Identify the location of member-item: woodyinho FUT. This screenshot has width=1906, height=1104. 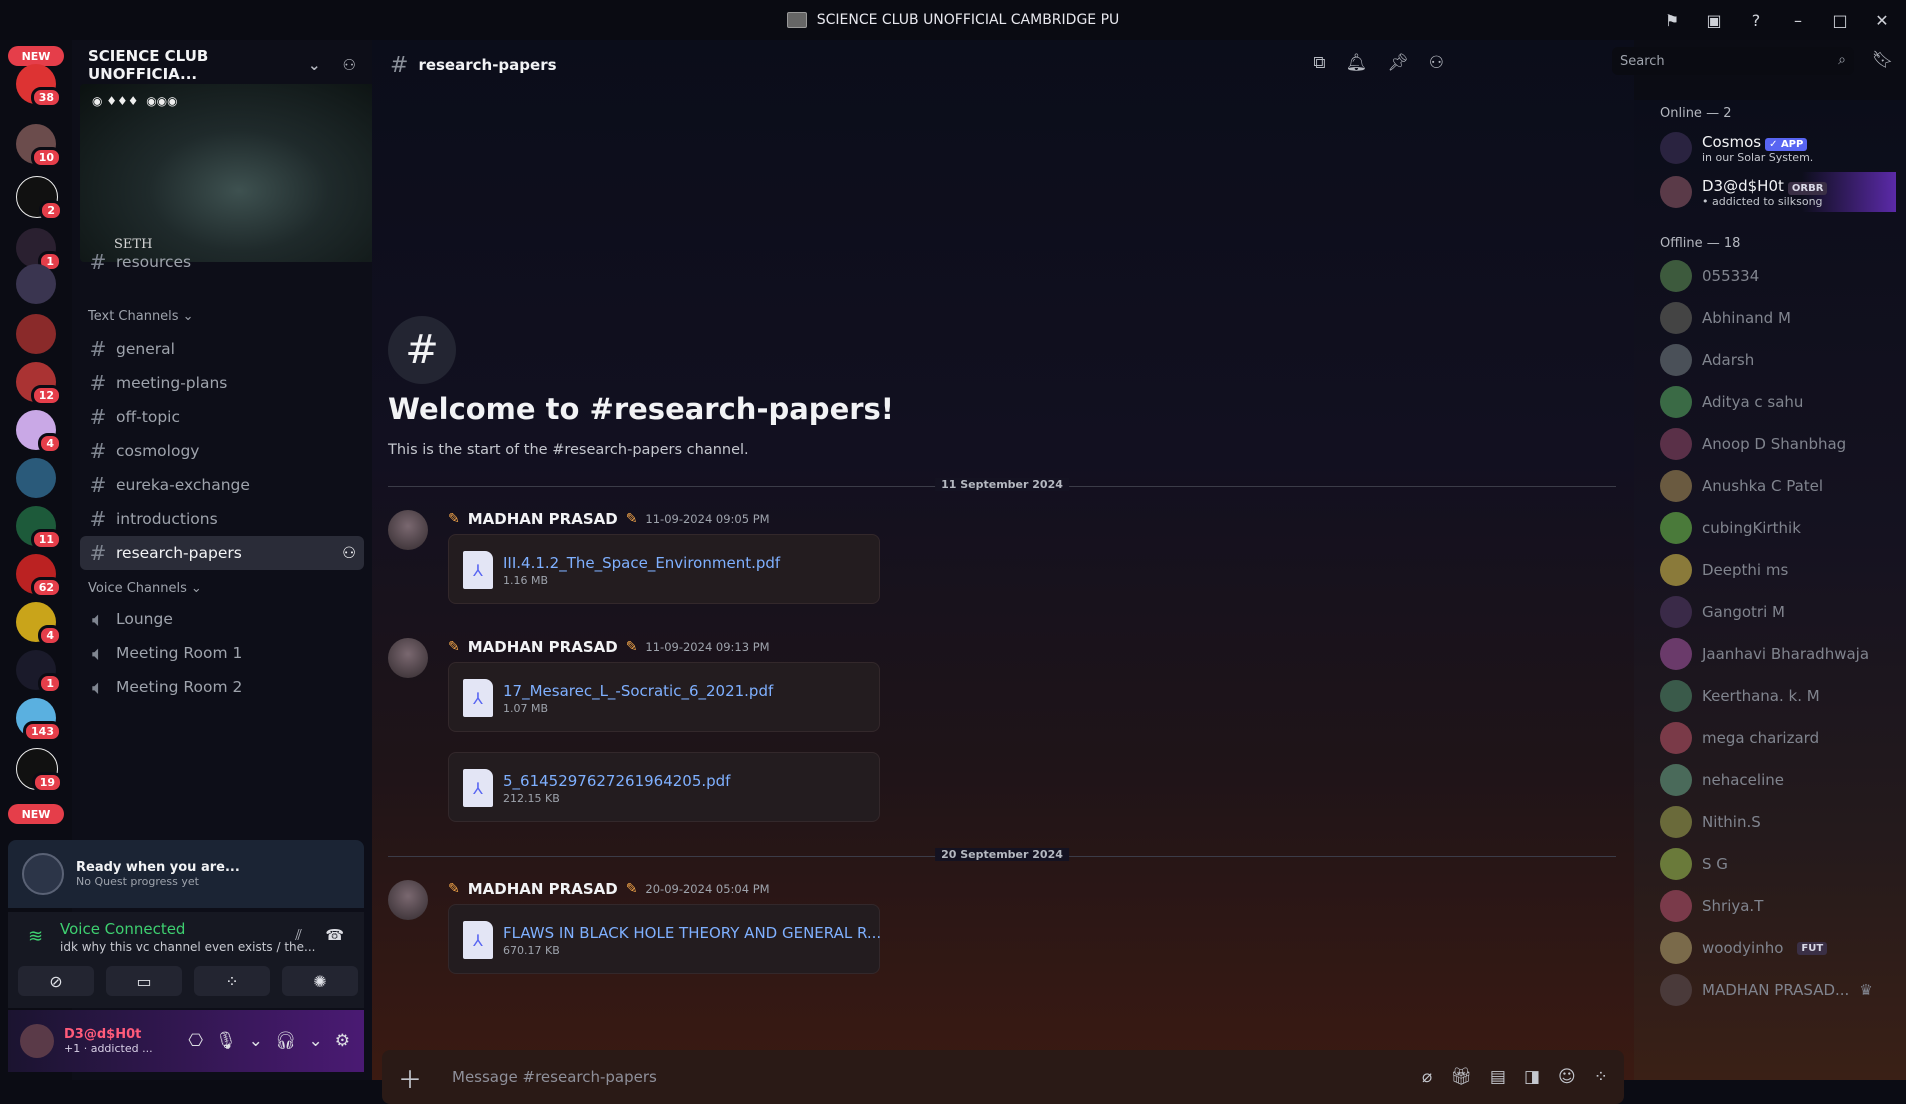
(1778, 948).